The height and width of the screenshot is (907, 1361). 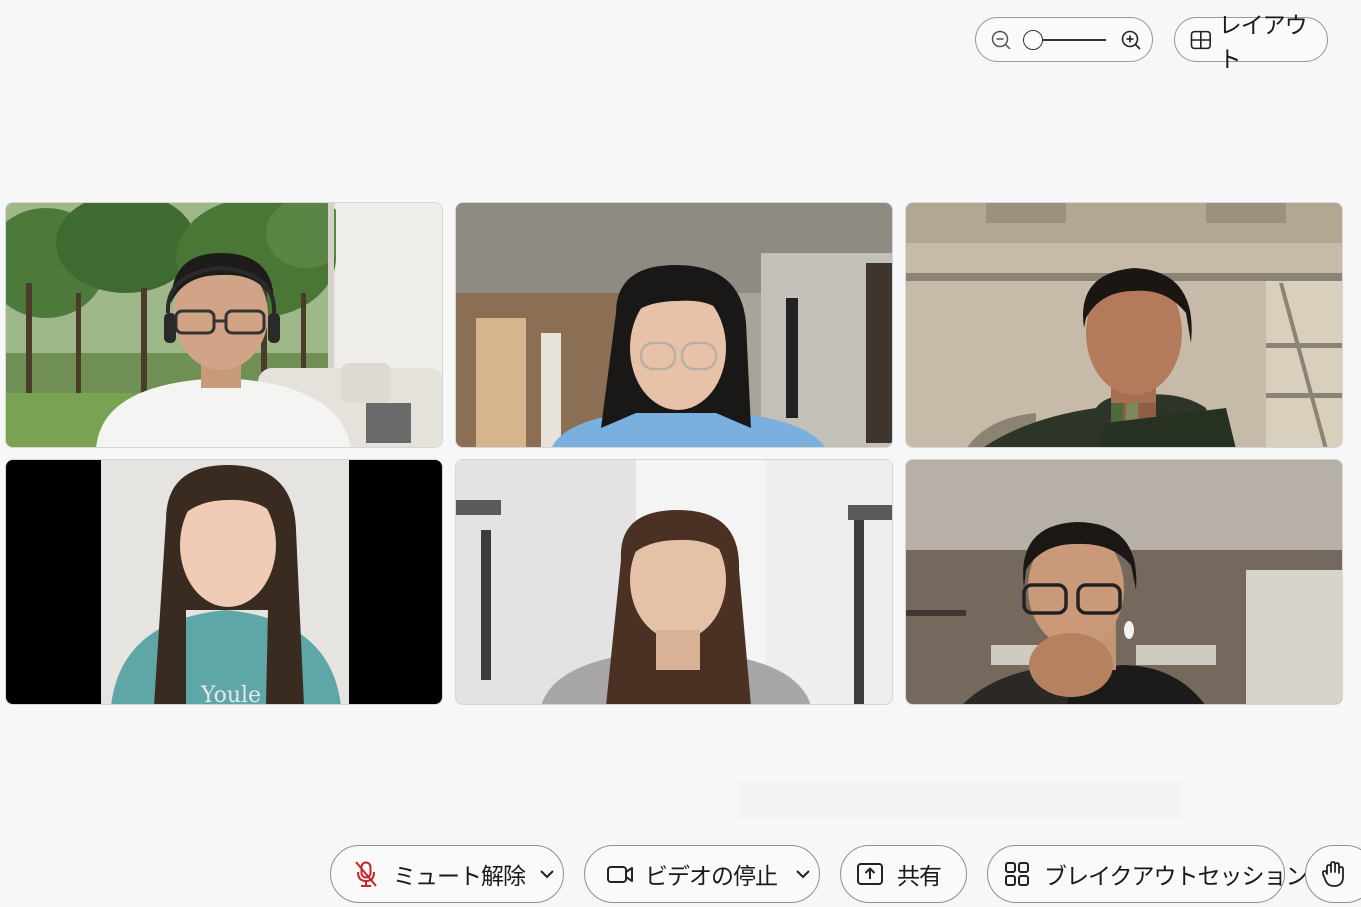 I want to click on stop-video-button: ビデオの停止, so click(x=702, y=874).